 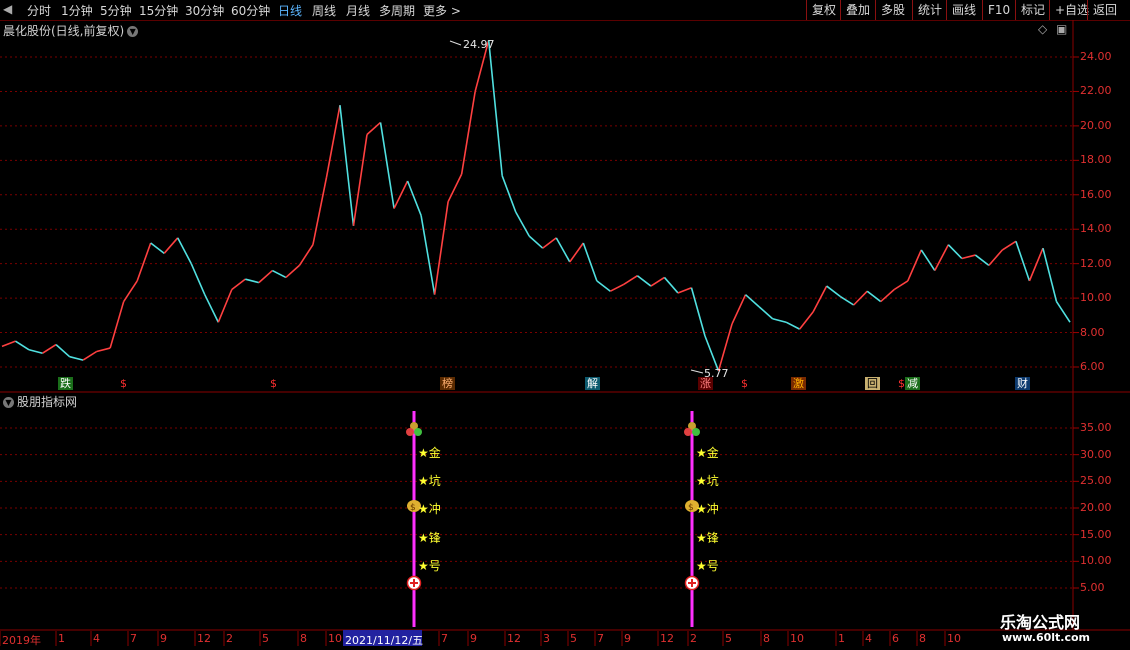 What do you see at coordinates (204, 10) in the screenshot?
I see `tab-30min: 30分钟` at bounding box center [204, 10].